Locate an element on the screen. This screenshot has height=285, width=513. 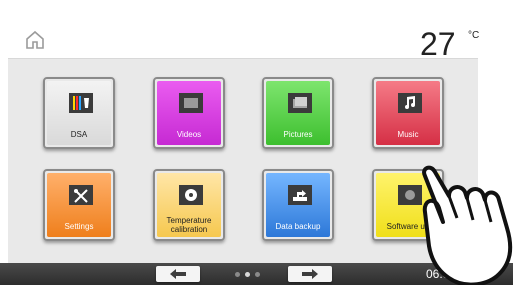
arrow-left-icon is located at coordinates (178, 274).